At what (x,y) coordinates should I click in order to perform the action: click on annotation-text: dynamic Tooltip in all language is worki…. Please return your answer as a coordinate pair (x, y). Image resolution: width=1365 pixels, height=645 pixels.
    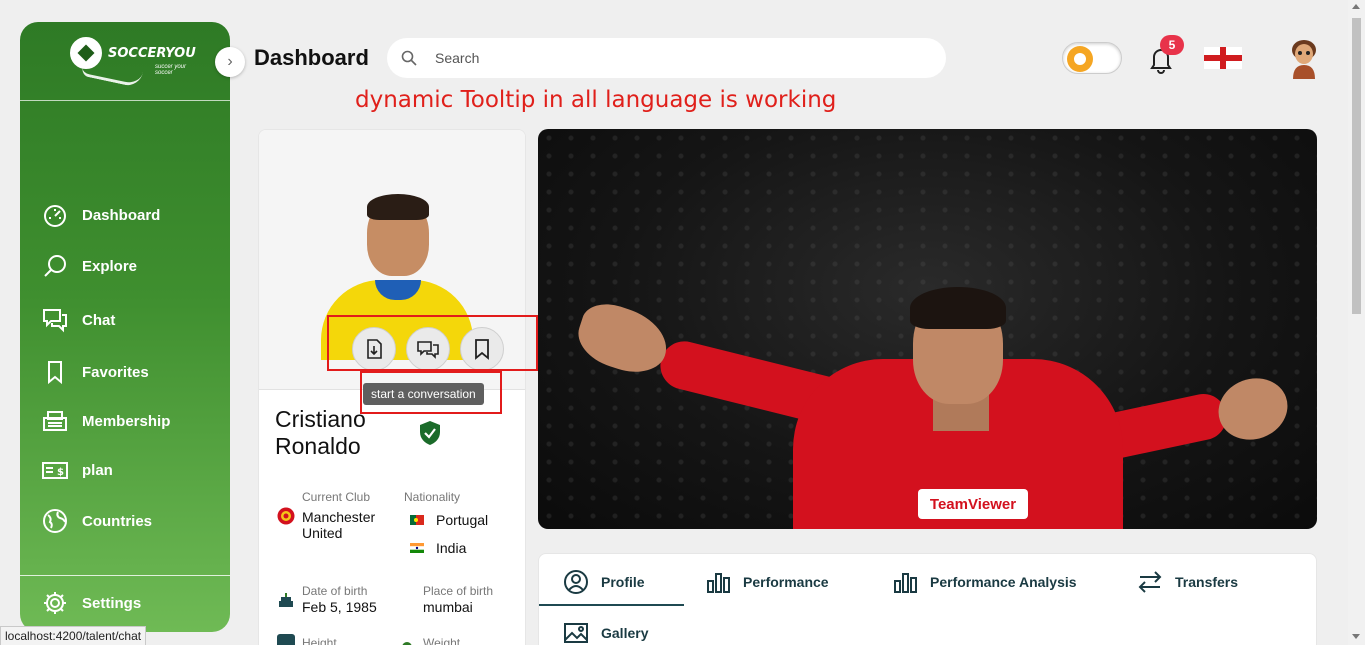
    Looking at the image, I should click on (596, 100).